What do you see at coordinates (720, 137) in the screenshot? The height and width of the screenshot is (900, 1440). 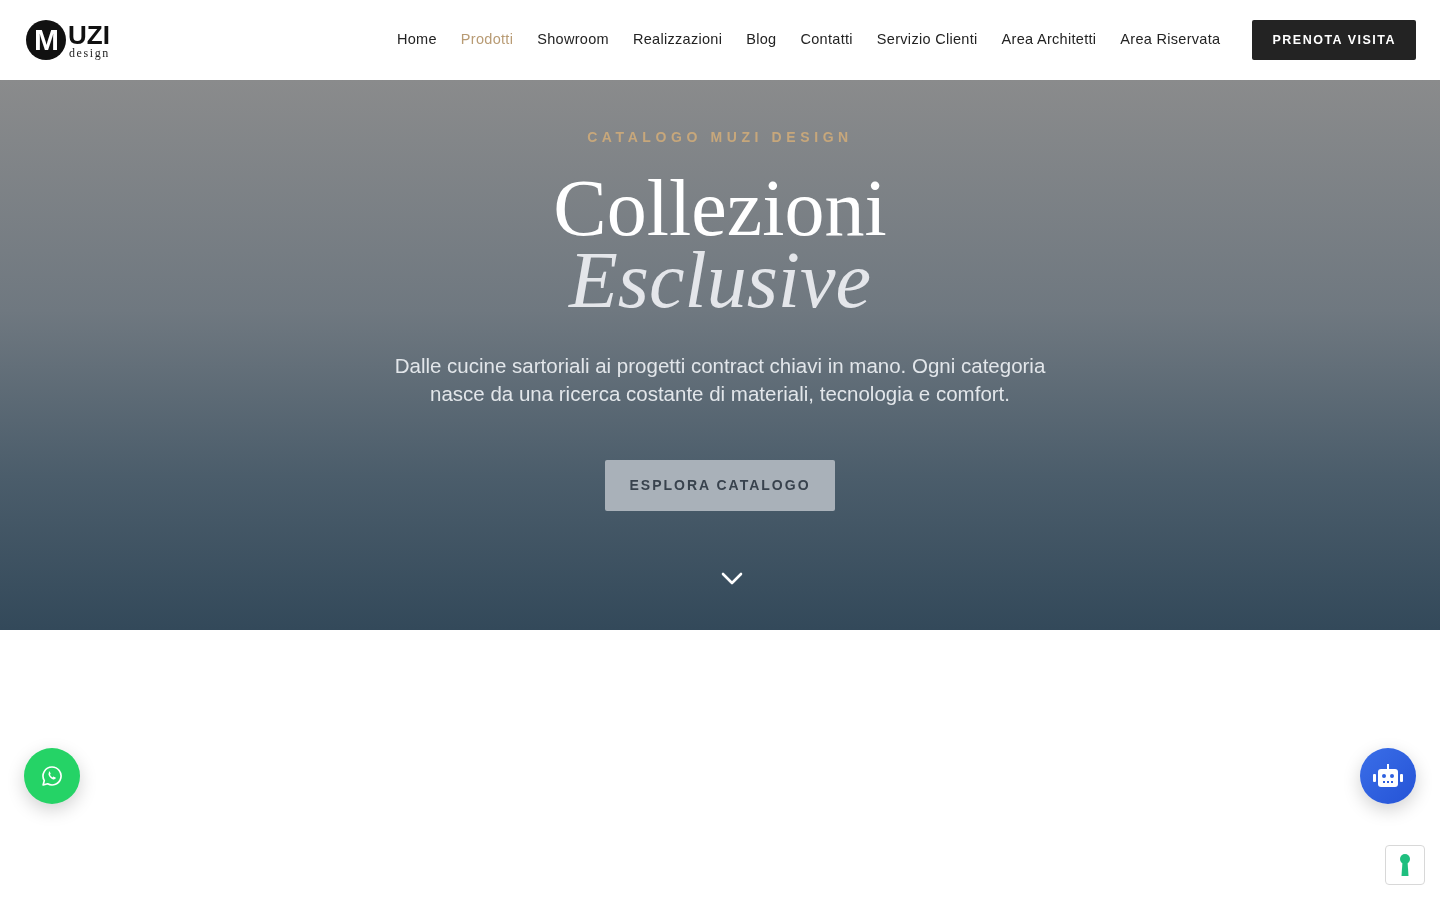 I see `hero-eyebrow: CATALOGO MUZI DESIGN` at bounding box center [720, 137].